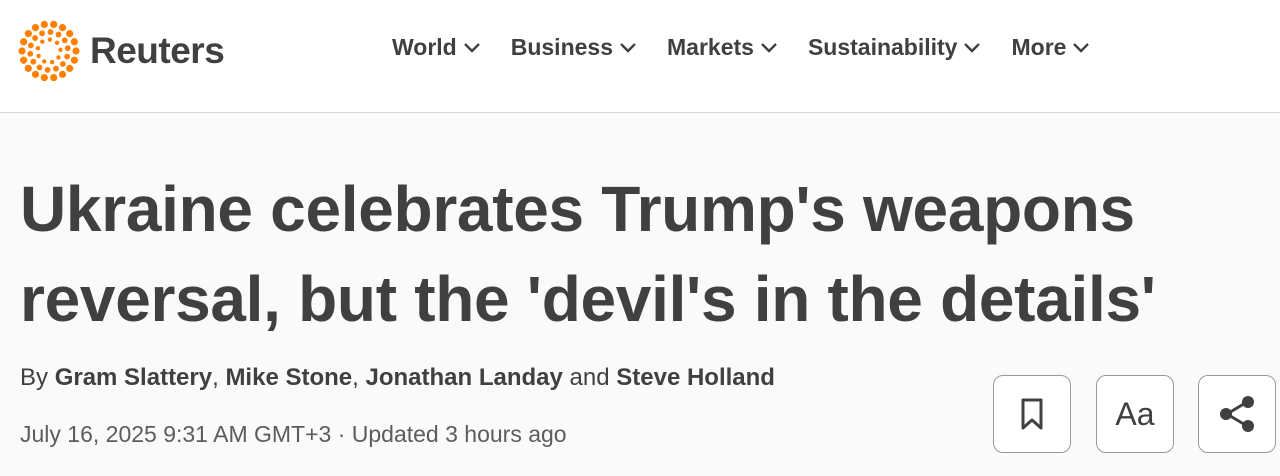  I want to click on nav-item-markets: Markets, so click(722, 47).